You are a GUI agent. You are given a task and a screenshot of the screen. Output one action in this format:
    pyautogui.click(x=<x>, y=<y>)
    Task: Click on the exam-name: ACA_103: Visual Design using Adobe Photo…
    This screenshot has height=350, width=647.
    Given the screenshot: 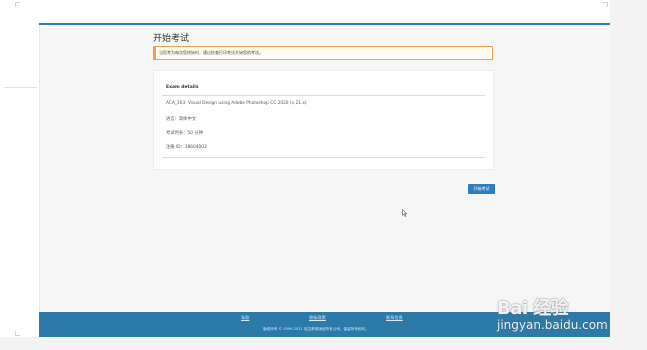 What is the action you would take?
    pyautogui.click(x=236, y=103)
    